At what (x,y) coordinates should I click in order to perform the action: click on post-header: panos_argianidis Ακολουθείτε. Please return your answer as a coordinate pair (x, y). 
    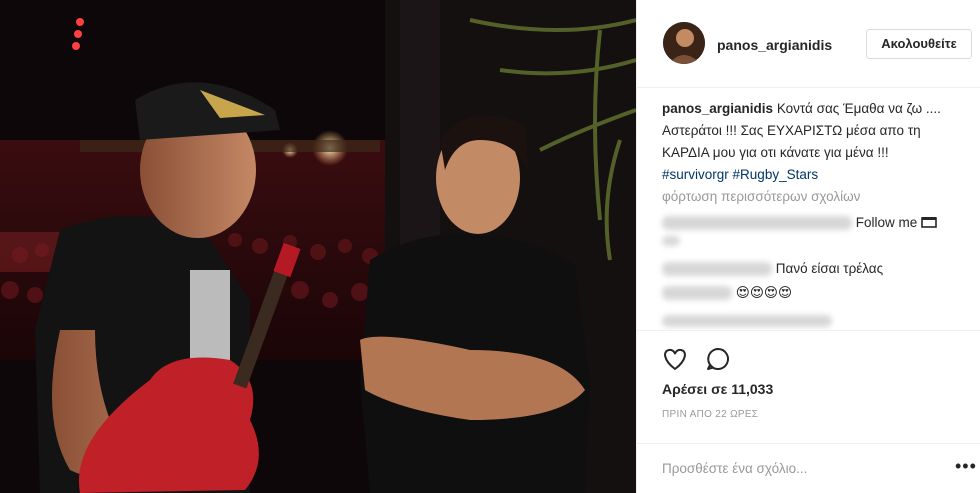
    Looking at the image, I should click on (808, 44).